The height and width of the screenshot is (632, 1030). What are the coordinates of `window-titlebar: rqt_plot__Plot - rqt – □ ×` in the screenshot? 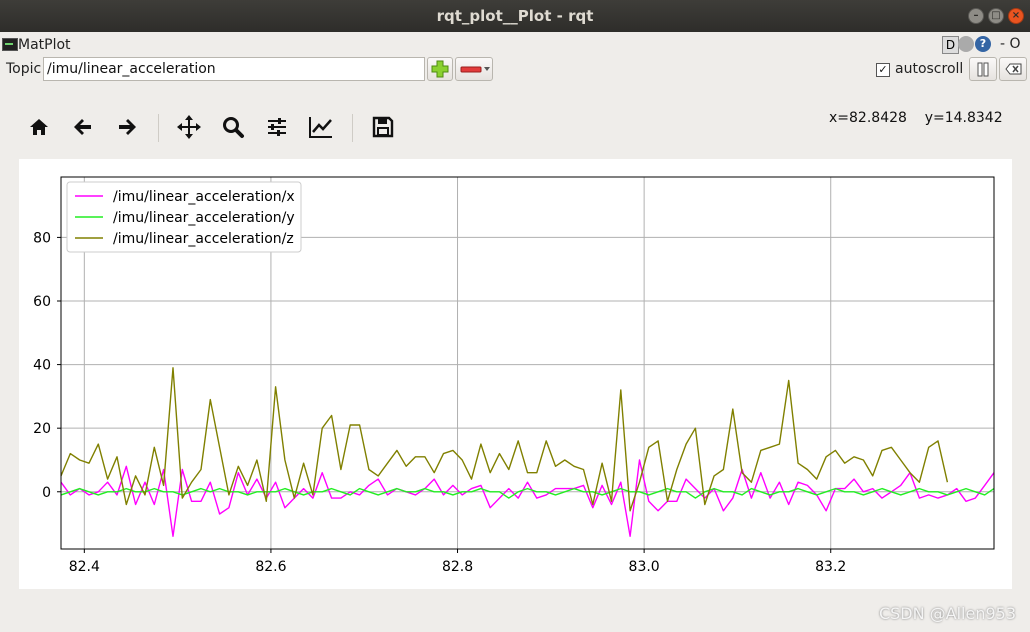 It's located at (515, 16).